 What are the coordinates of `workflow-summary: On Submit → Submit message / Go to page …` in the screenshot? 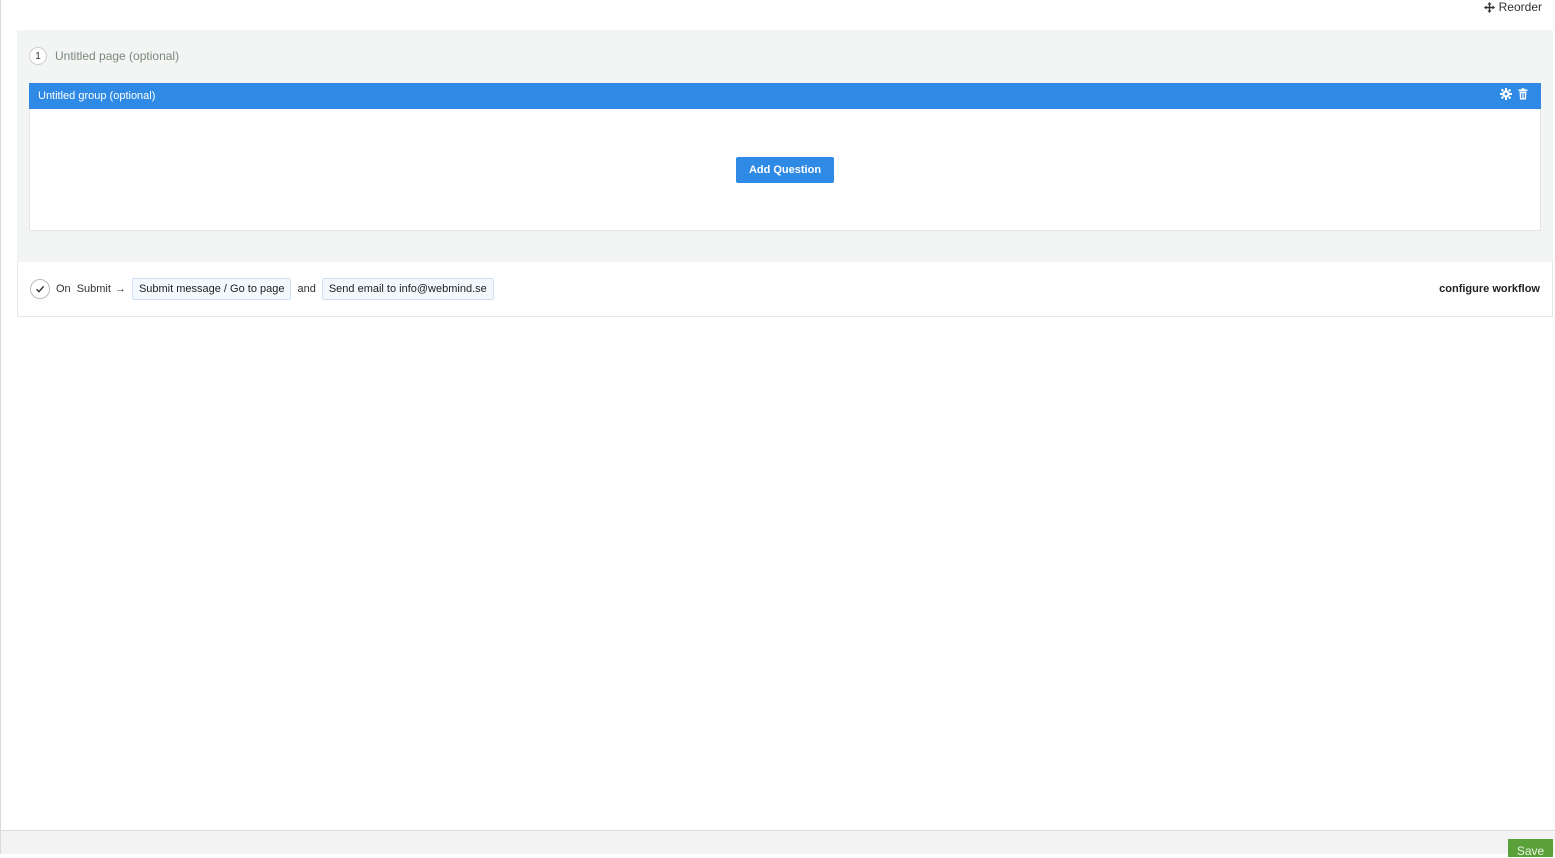 It's located at (262, 289).